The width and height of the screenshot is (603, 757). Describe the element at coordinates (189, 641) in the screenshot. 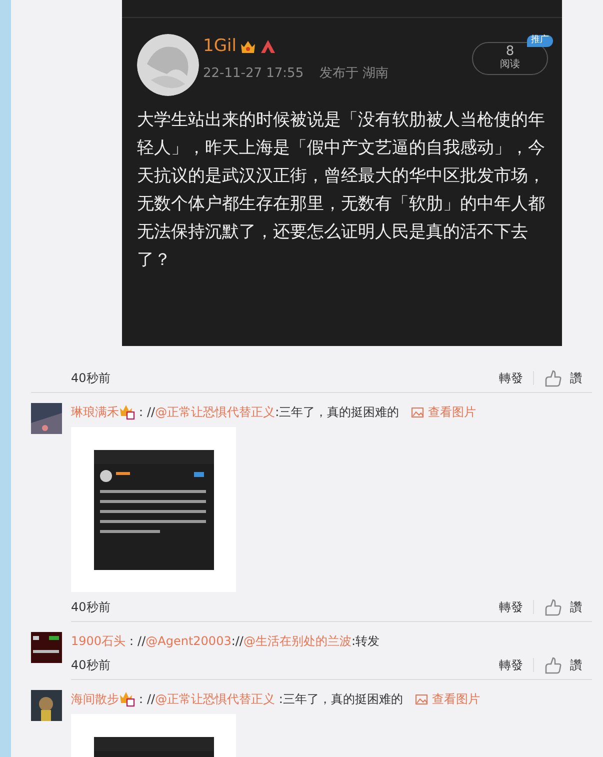

I see `mention-link: @Agent20003` at that location.